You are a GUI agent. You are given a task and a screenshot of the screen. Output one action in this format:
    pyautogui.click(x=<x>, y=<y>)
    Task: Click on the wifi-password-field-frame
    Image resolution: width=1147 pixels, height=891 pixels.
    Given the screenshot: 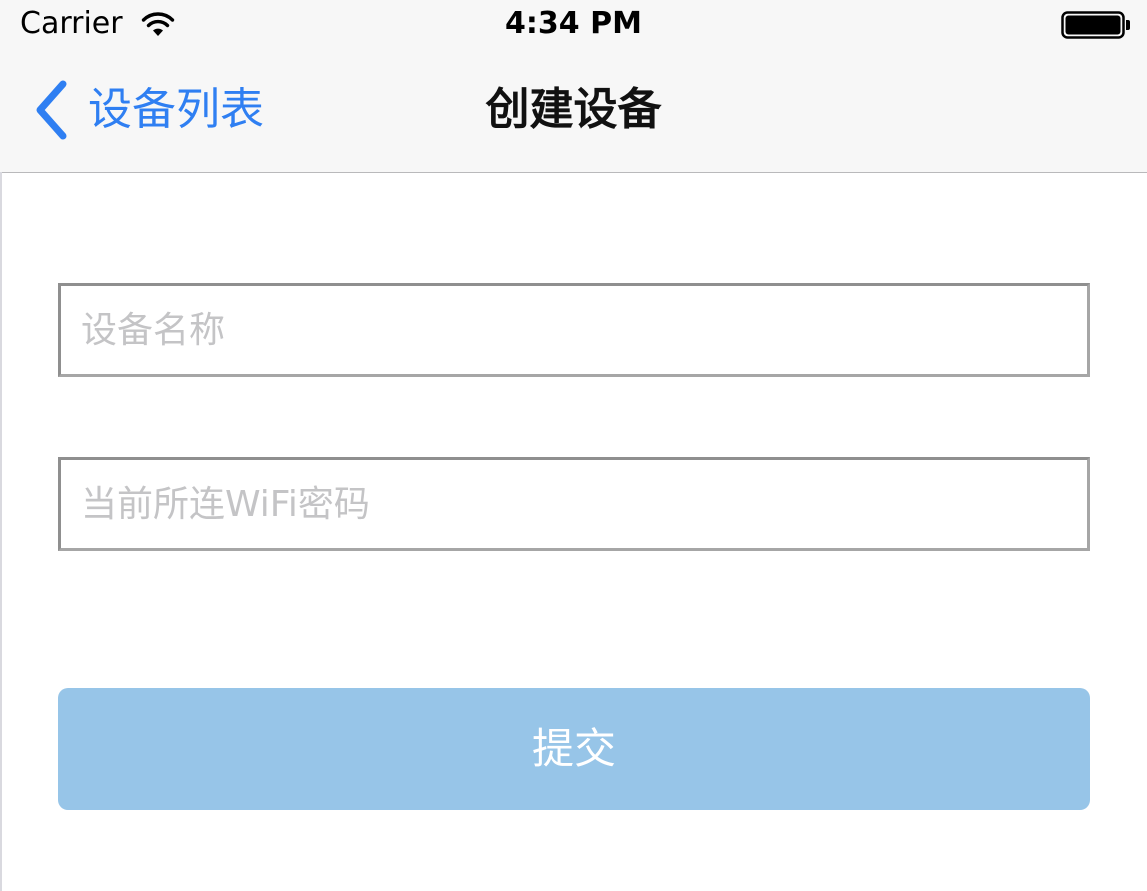 What is the action you would take?
    pyautogui.click(x=574, y=504)
    